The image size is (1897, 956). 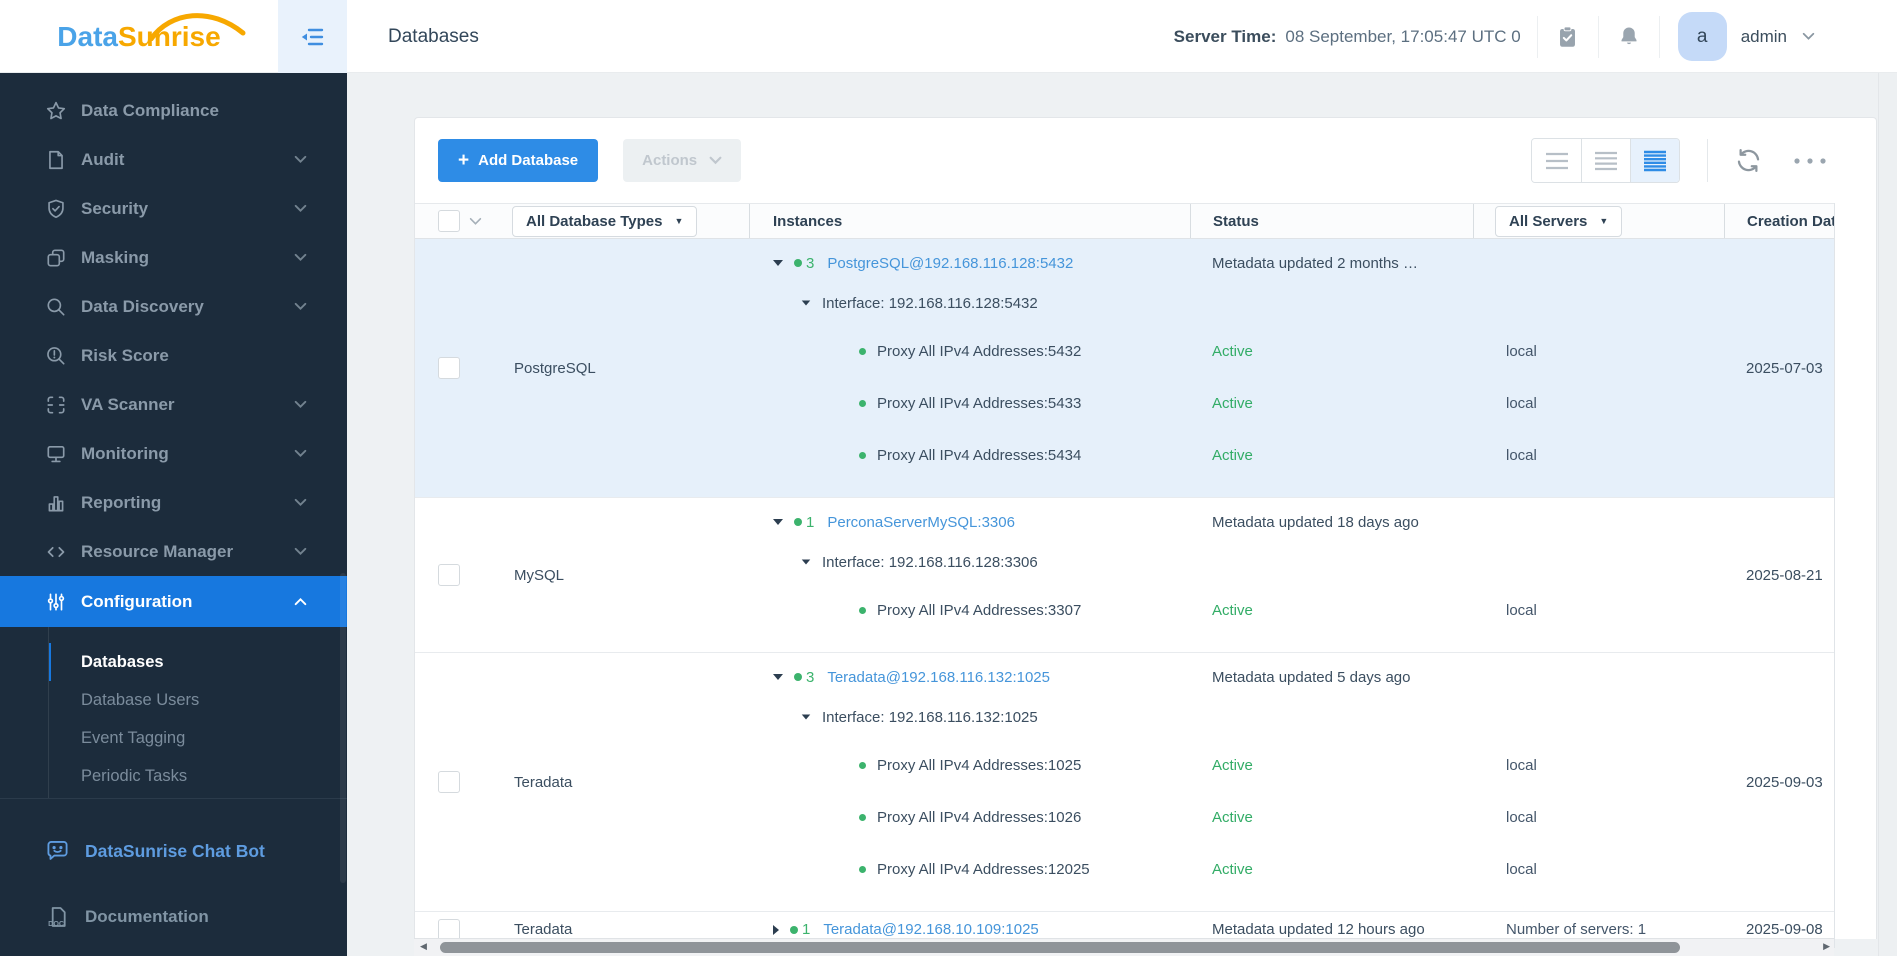 I want to click on avatar-initial: a, so click(x=1702, y=36).